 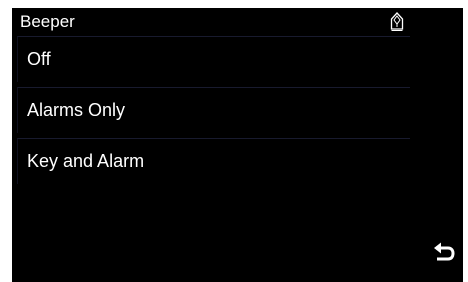 What do you see at coordinates (213, 161) in the screenshot?
I see `menu-item-key-and-alarm: Key and Alarm` at bounding box center [213, 161].